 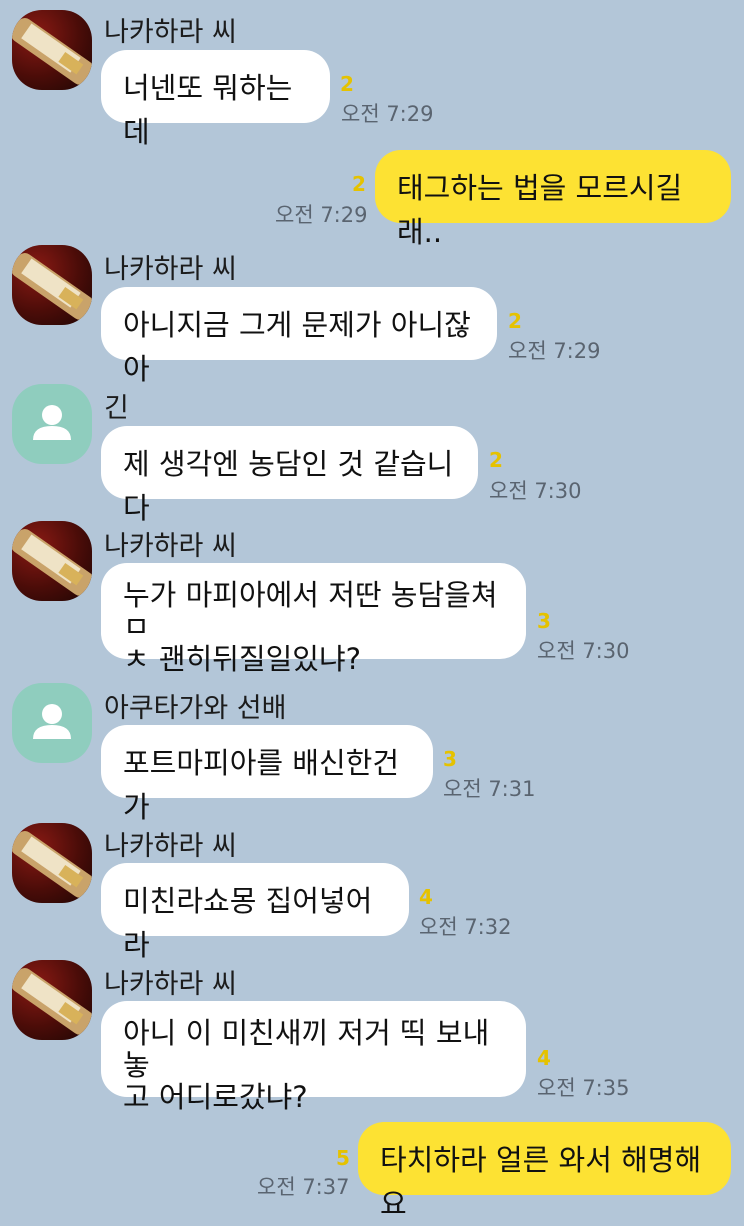 I want to click on message-time: 오전 7:37, so click(x=303, y=1187).